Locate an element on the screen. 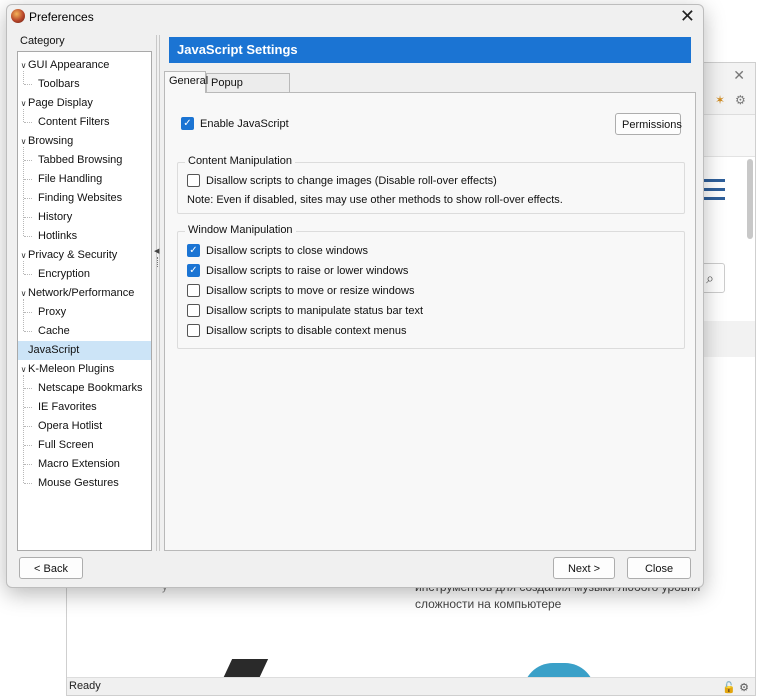 Image resolution: width=763 pixels, height=700 pixels. tree-item-ie-favorites: IE Favorites is located at coordinates (84, 407).